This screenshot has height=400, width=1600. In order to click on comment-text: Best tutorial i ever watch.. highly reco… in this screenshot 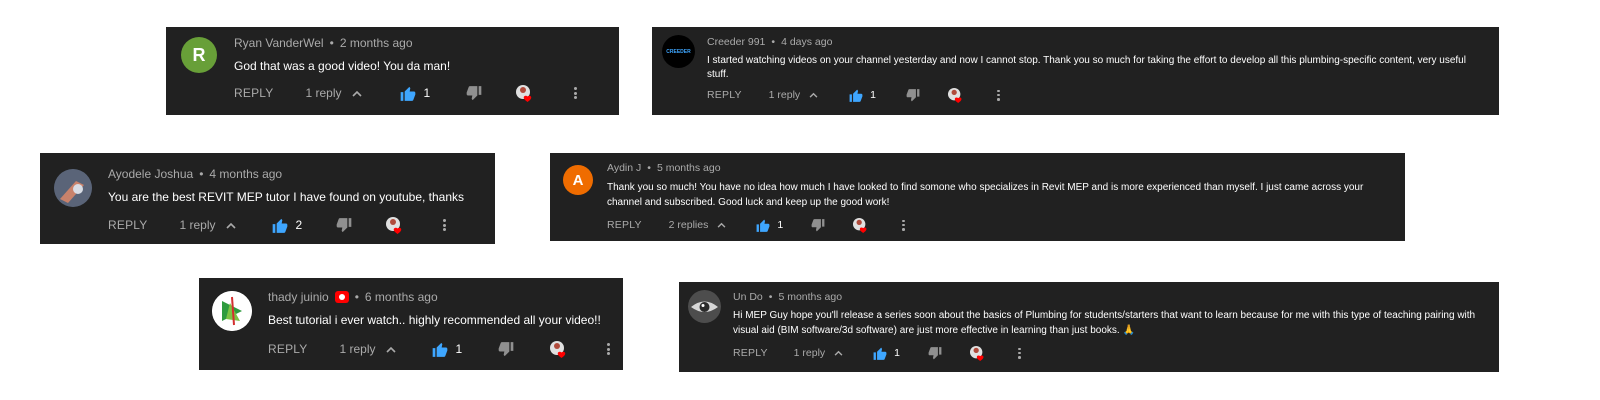, I will do `click(434, 320)`.